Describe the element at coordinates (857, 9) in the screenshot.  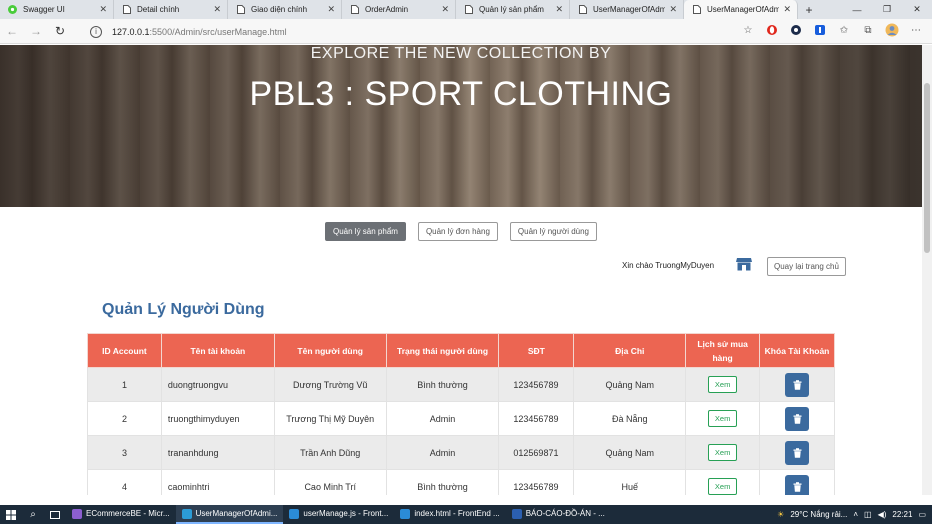
I see `minimize-button: —` at that location.